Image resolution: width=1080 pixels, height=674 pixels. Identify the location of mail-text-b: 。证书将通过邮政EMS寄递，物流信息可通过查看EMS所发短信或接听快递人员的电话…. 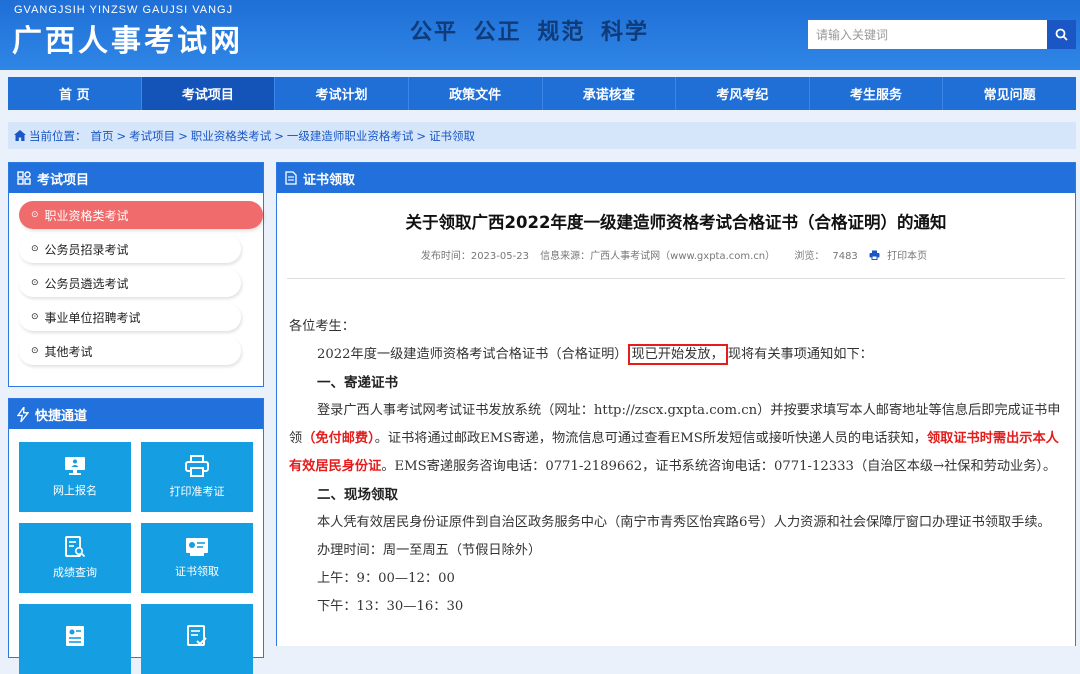
(650, 438).